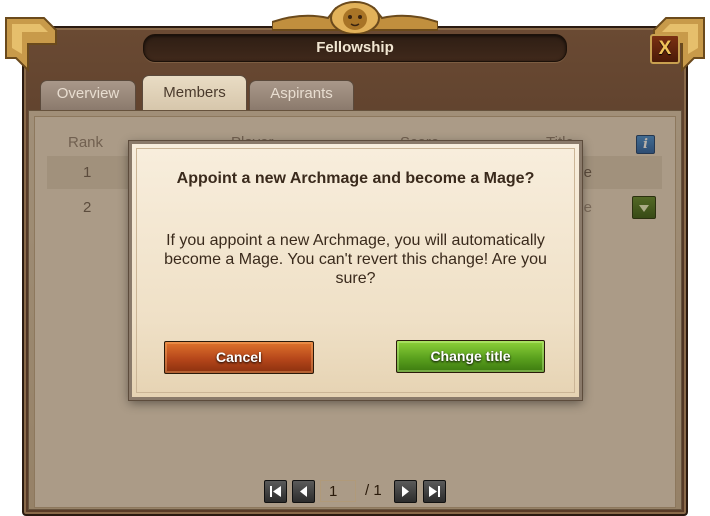 Image resolution: width=710 pixels, height=516 pixels. Describe the element at coordinates (373, 490) in the screenshot. I see `page-total: / 1` at that location.